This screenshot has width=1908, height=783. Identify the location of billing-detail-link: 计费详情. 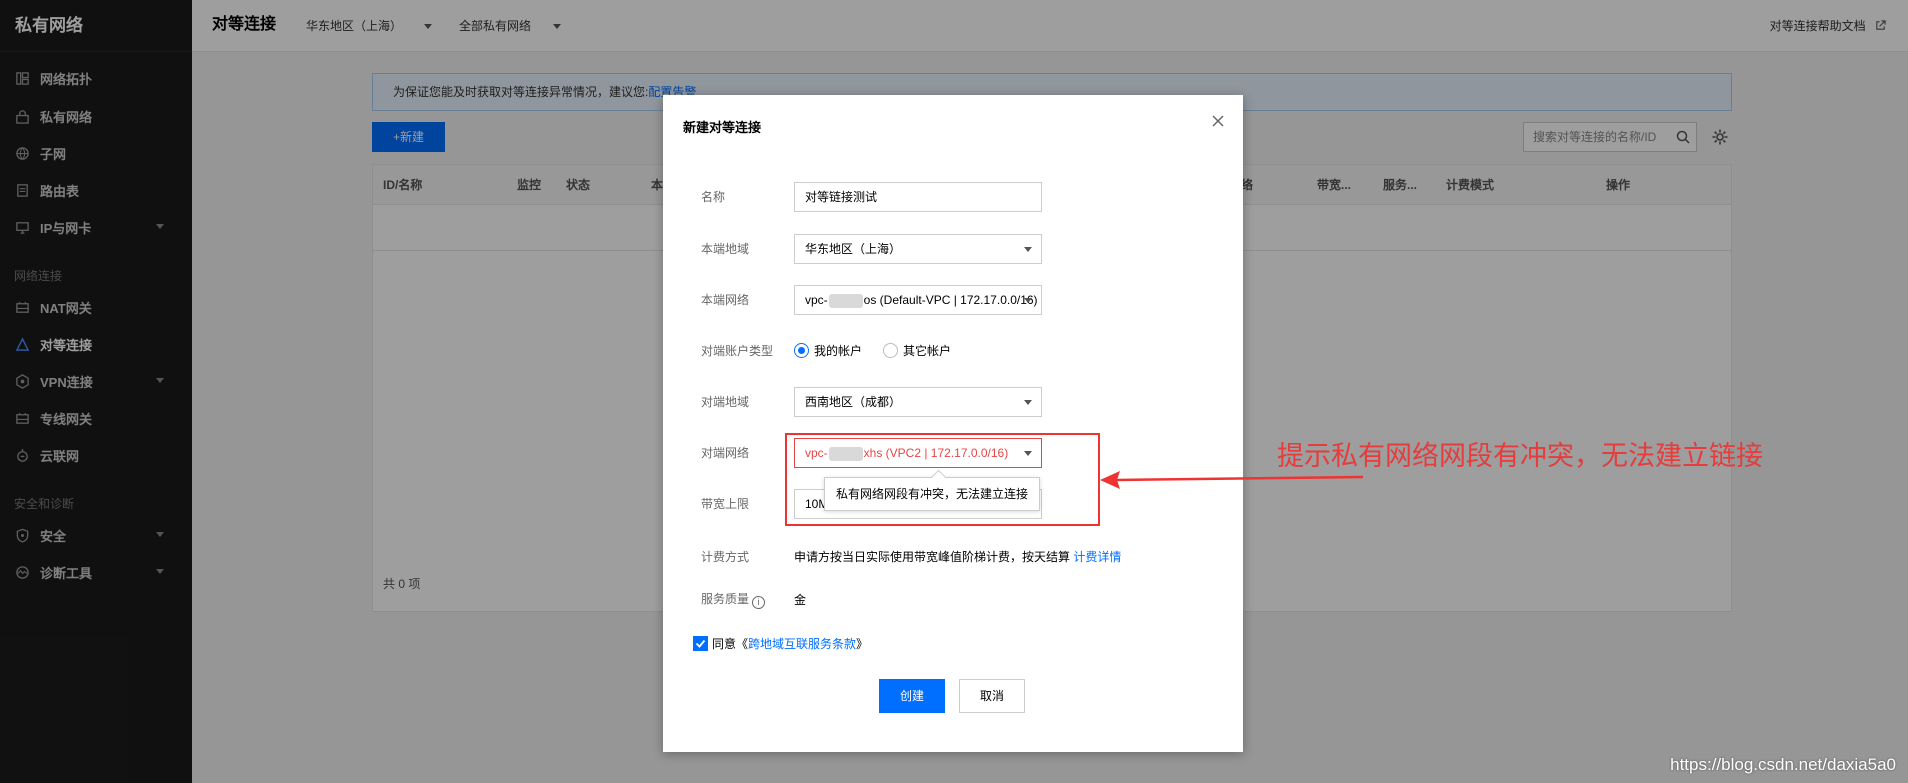
(1097, 557).